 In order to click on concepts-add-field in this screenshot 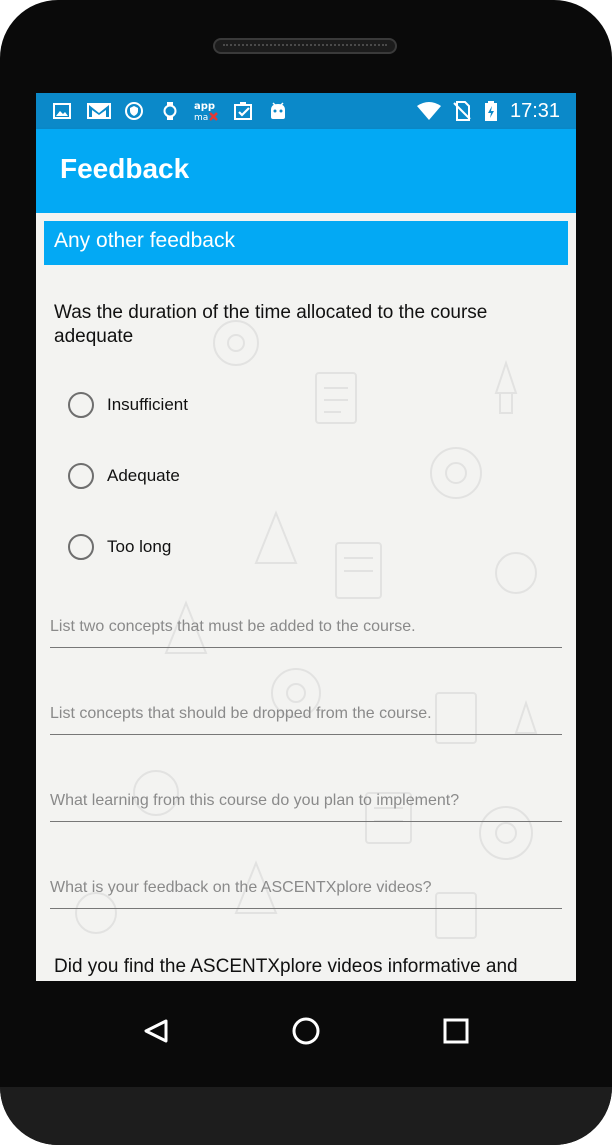, I will do `click(306, 629)`.